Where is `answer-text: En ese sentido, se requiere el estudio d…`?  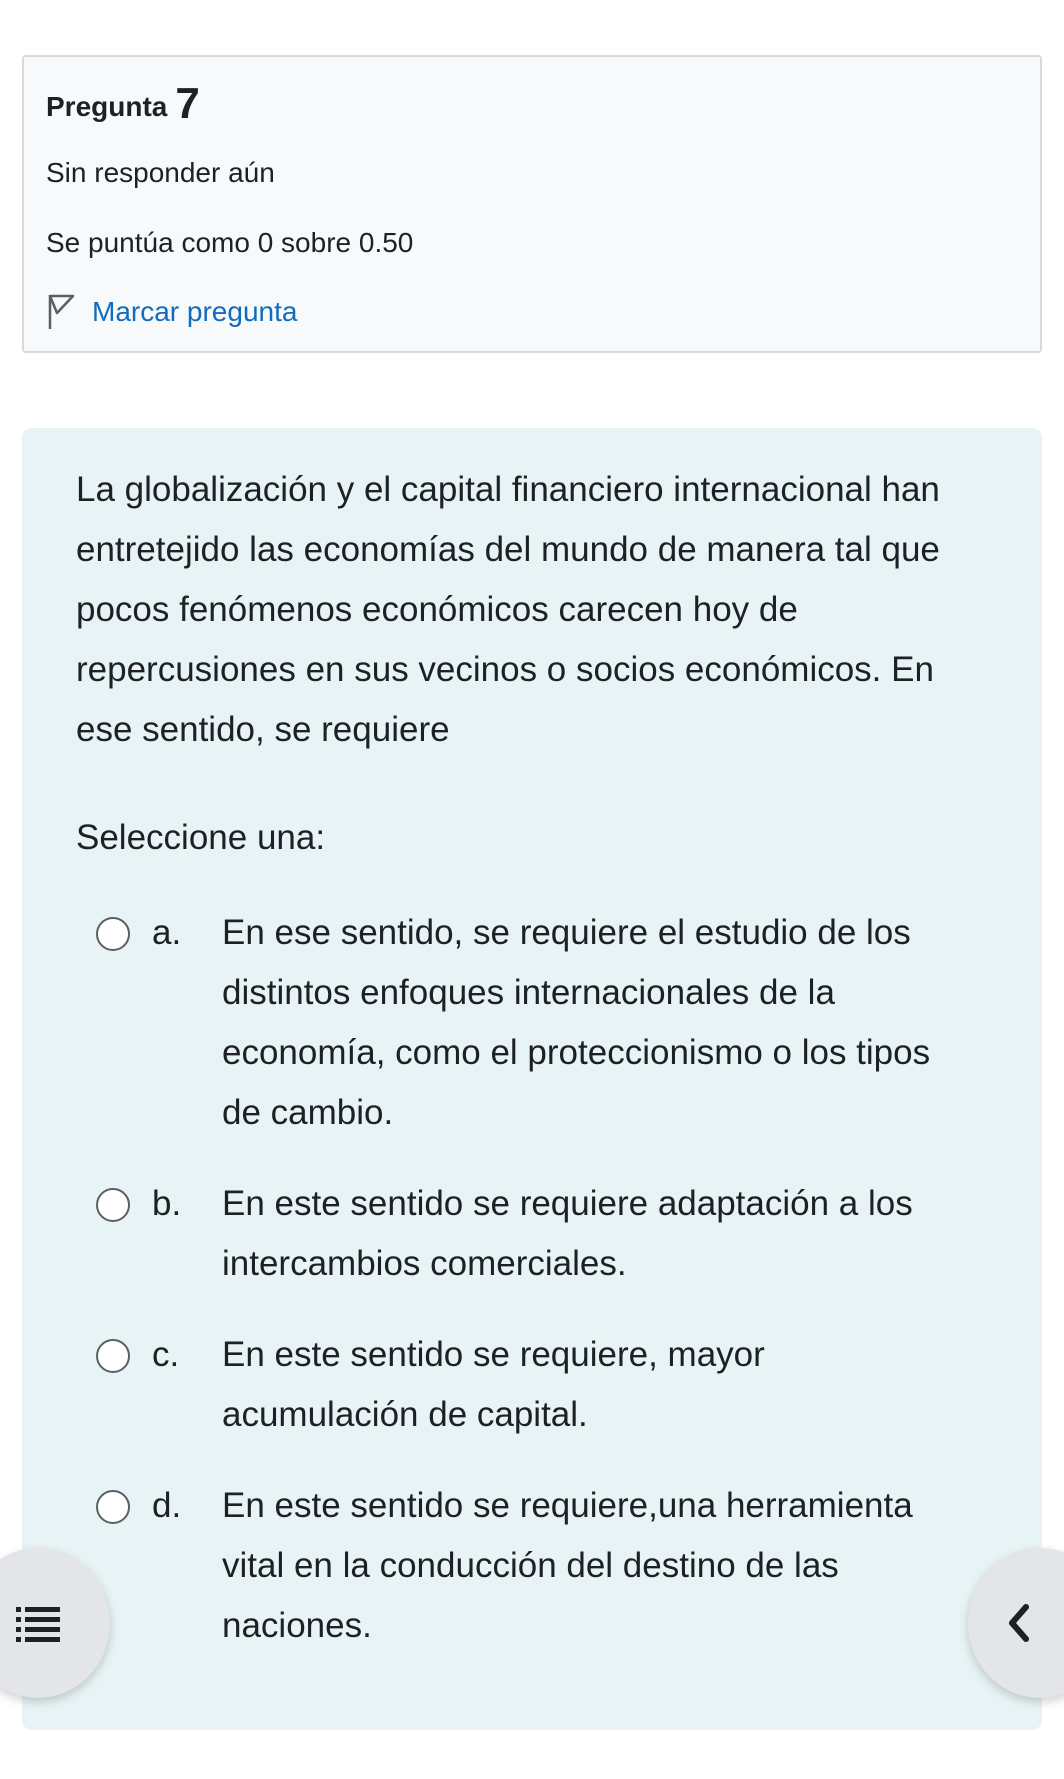 answer-text: En ese sentido, se requiere el estudio d… is located at coordinates (576, 1022).